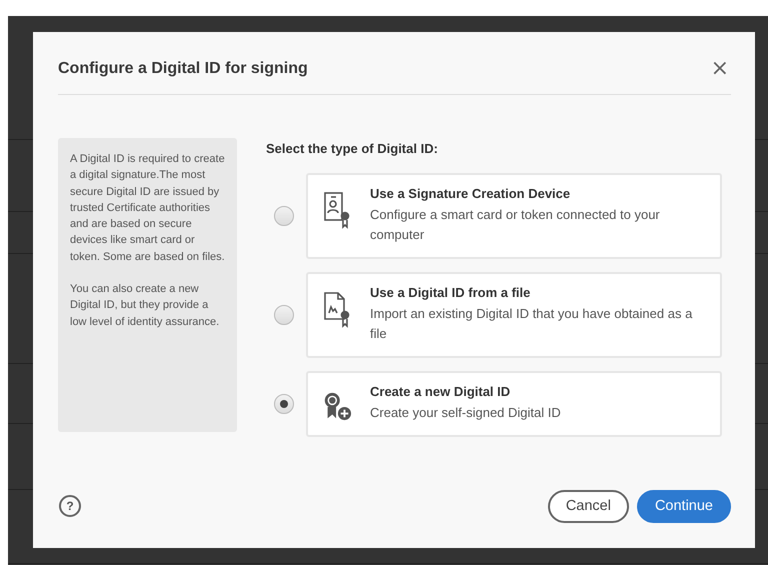 The height and width of the screenshot is (565, 768). What do you see at coordinates (588, 506) in the screenshot?
I see `cancel-button: Cancel` at bounding box center [588, 506].